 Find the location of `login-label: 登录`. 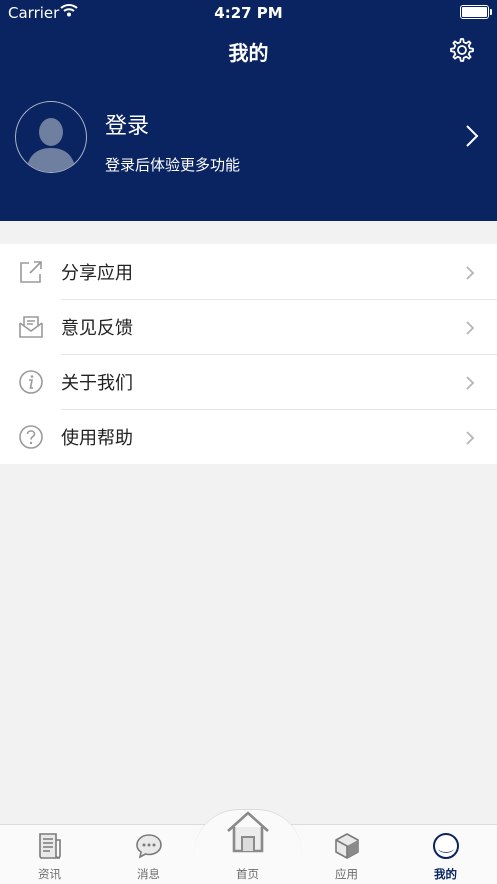

login-label: 登录 is located at coordinates (127, 126).